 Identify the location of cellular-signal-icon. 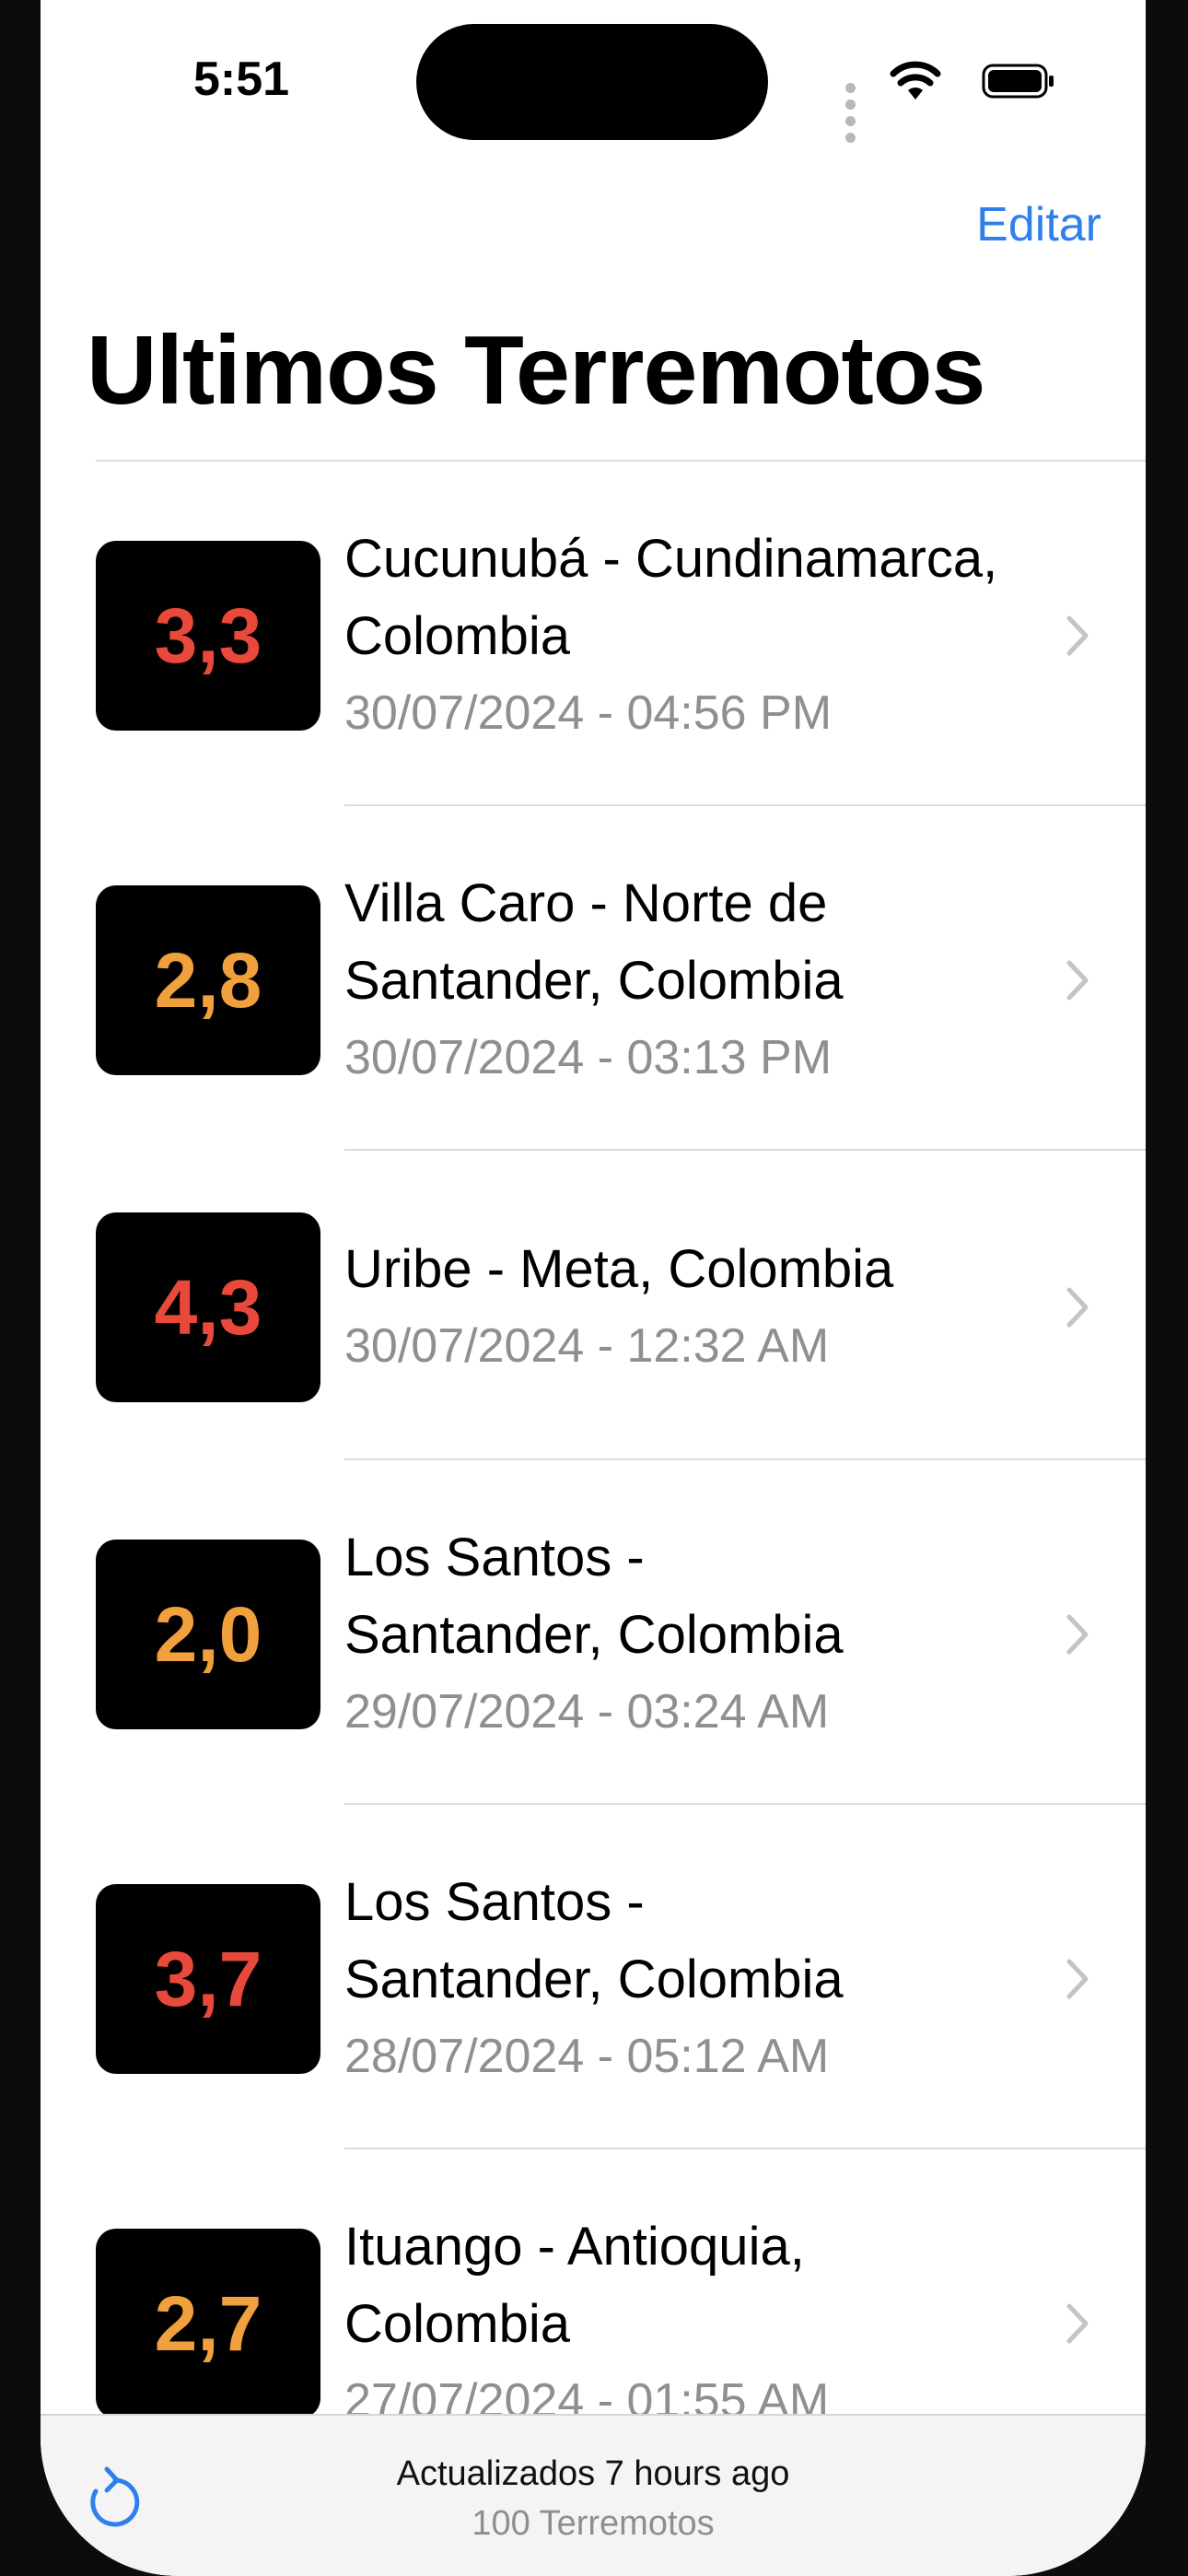
(852, 114).